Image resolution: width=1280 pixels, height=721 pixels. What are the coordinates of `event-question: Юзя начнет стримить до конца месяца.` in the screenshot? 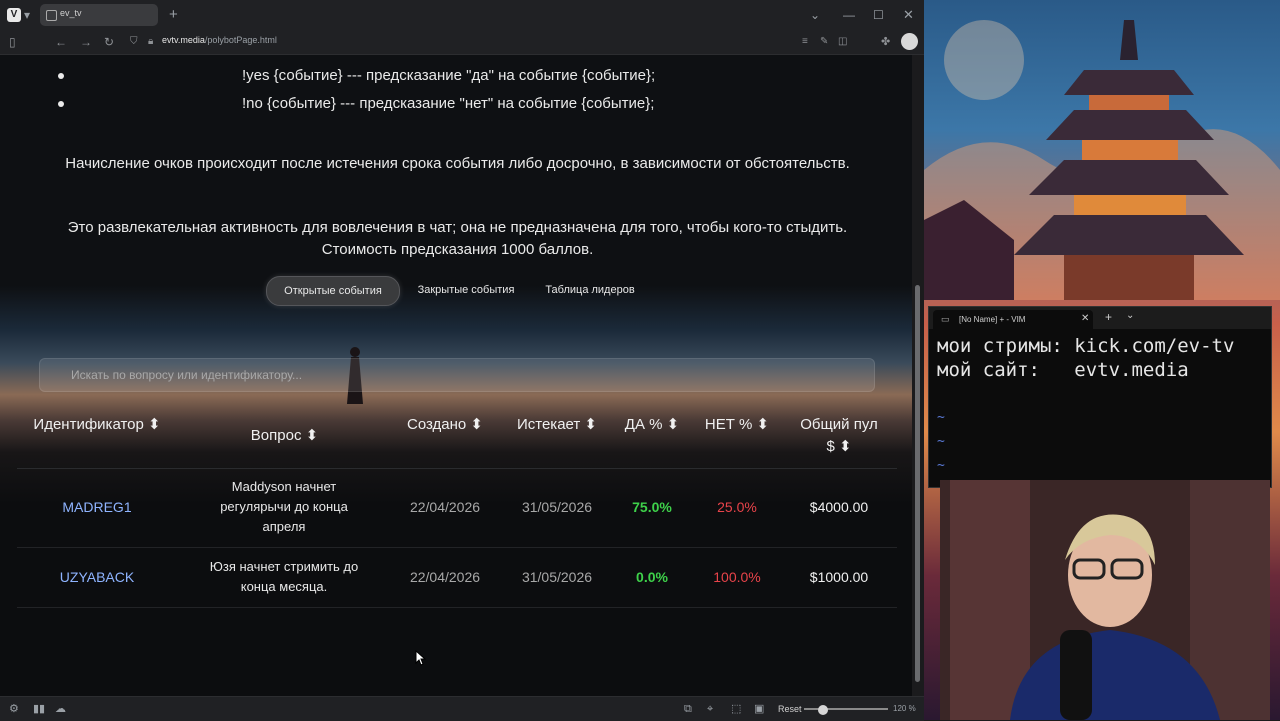 It's located at (284, 576).